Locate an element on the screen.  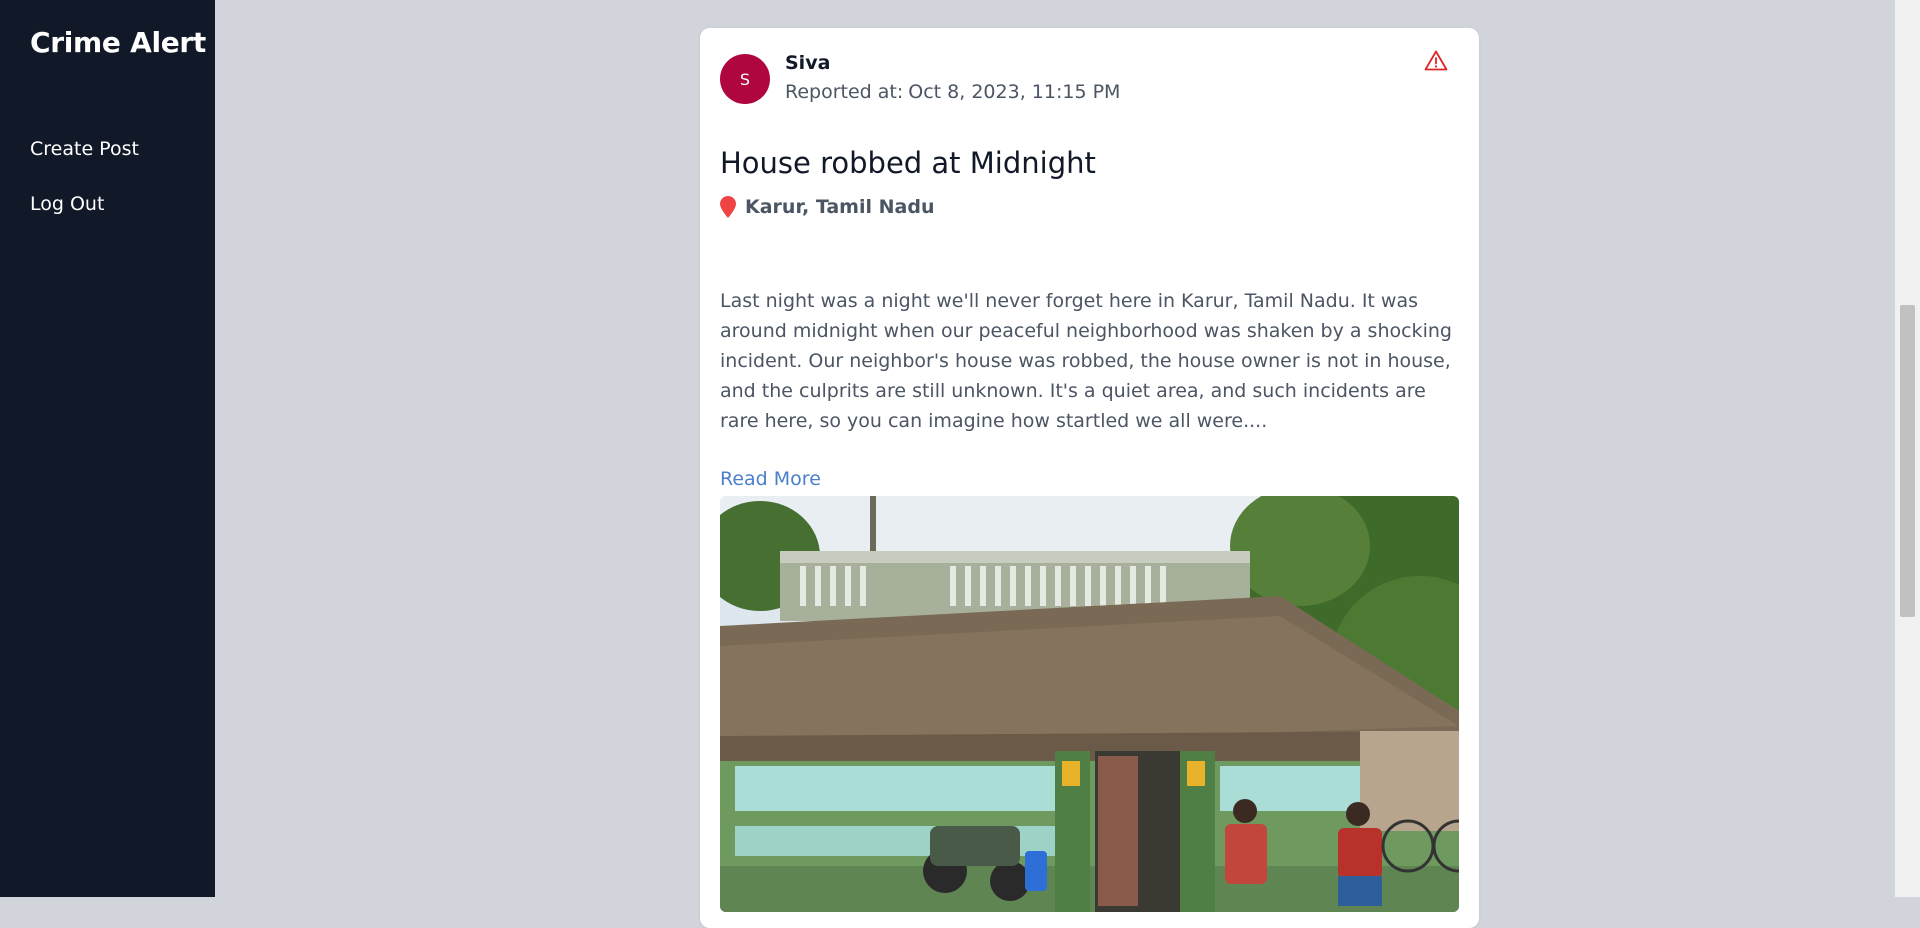
post-title: House robbed at Midnight is located at coordinates (908, 163).